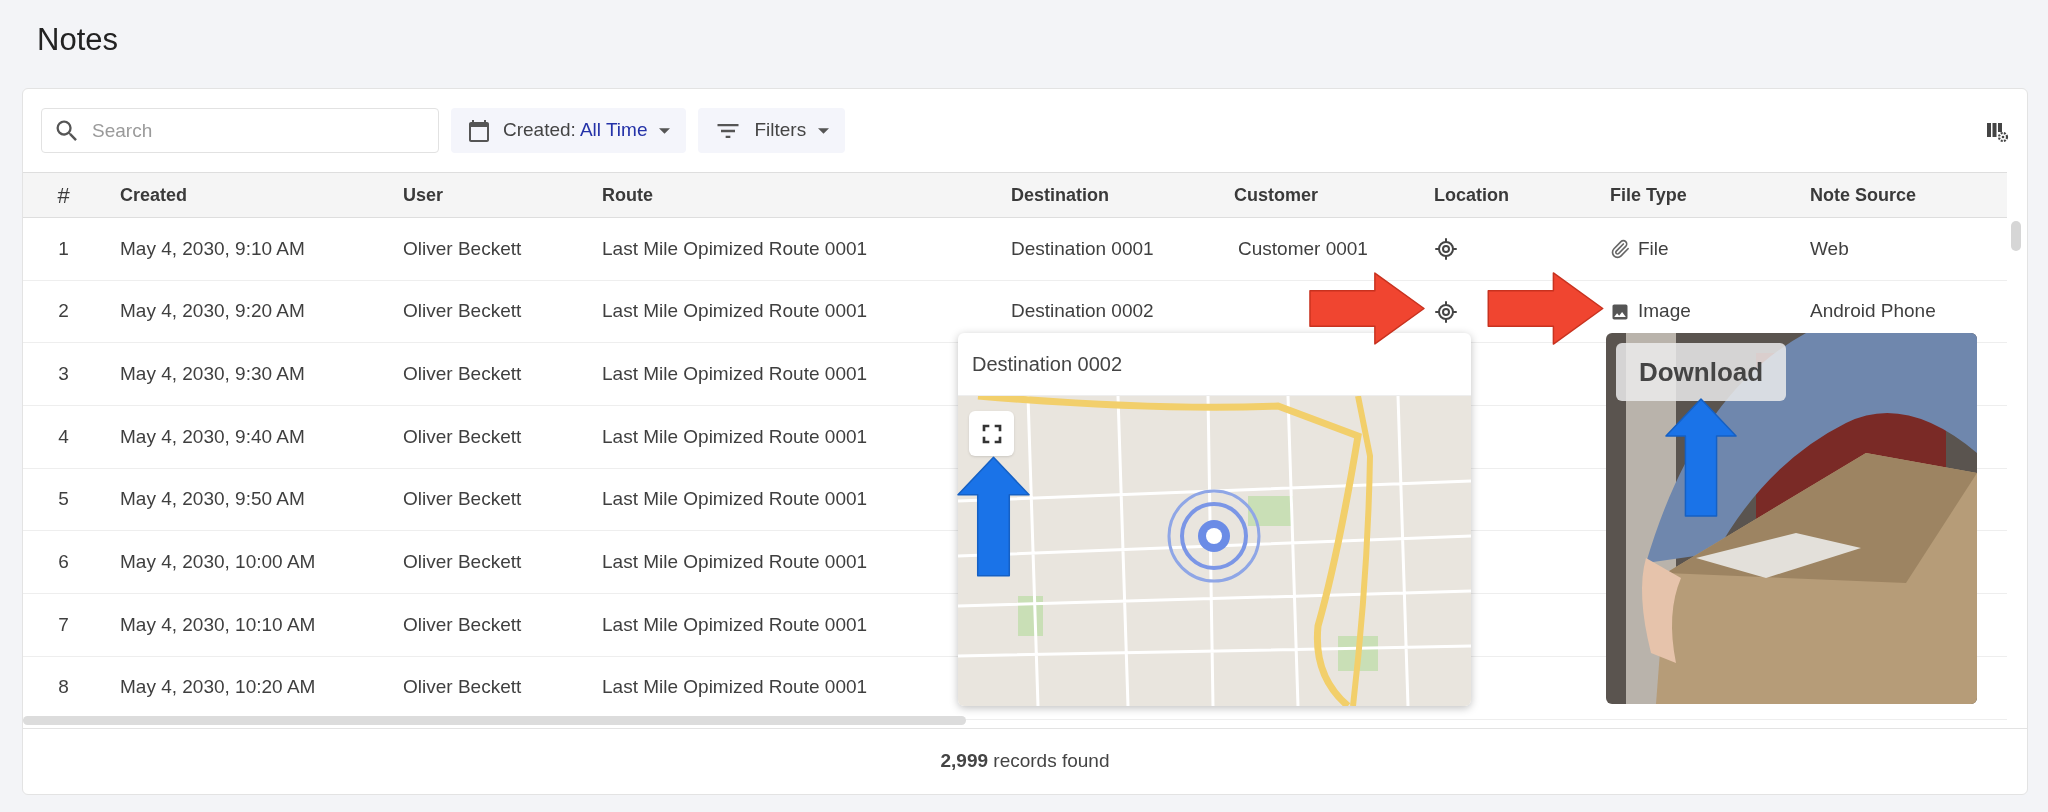 The width and height of the screenshot is (2048, 812). What do you see at coordinates (63, 562) in the screenshot?
I see `row-number: 6` at bounding box center [63, 562].